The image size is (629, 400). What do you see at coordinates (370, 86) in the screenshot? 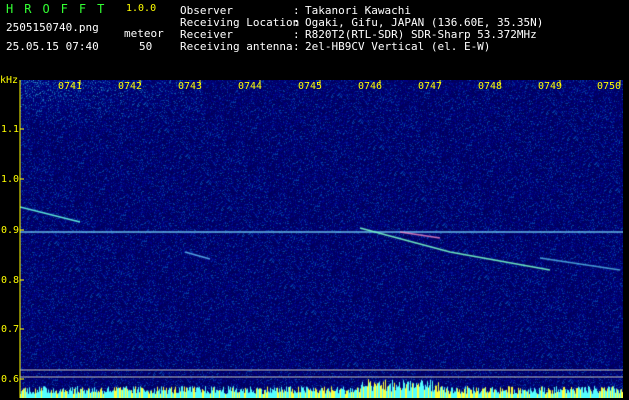
I see `x-tick-label: 0746` at bounding box center [370, 86].